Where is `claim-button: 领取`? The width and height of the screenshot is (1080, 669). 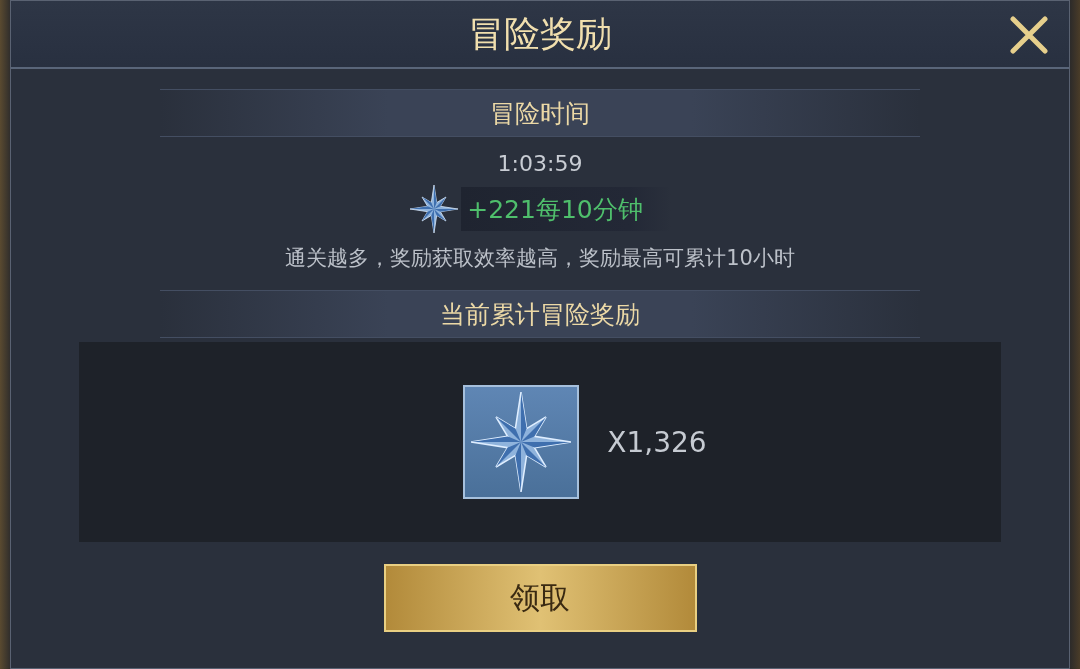
claim-button: 领取 is located at coordinates (540, 598).